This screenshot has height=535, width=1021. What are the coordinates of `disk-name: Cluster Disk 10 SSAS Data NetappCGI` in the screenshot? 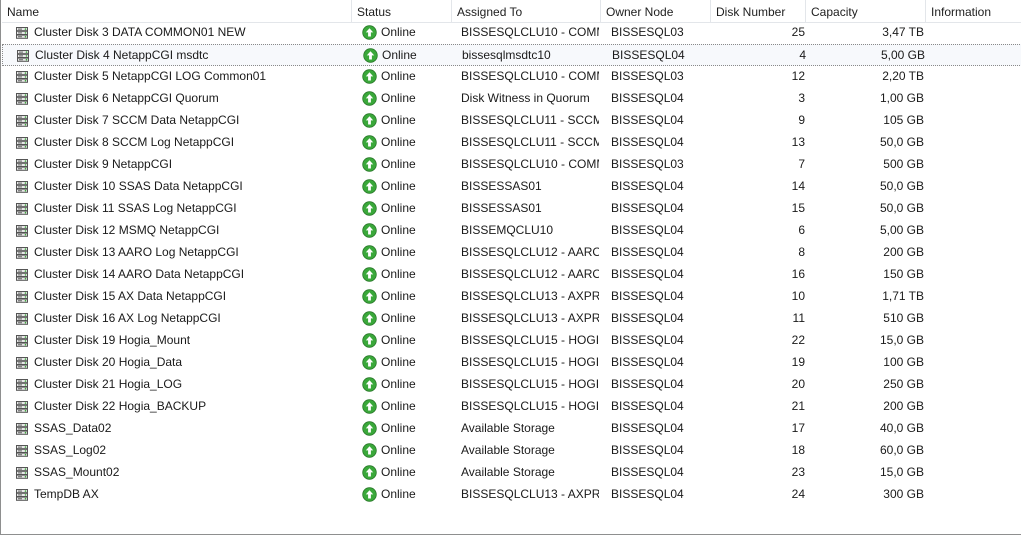 It's located at (138, 186).